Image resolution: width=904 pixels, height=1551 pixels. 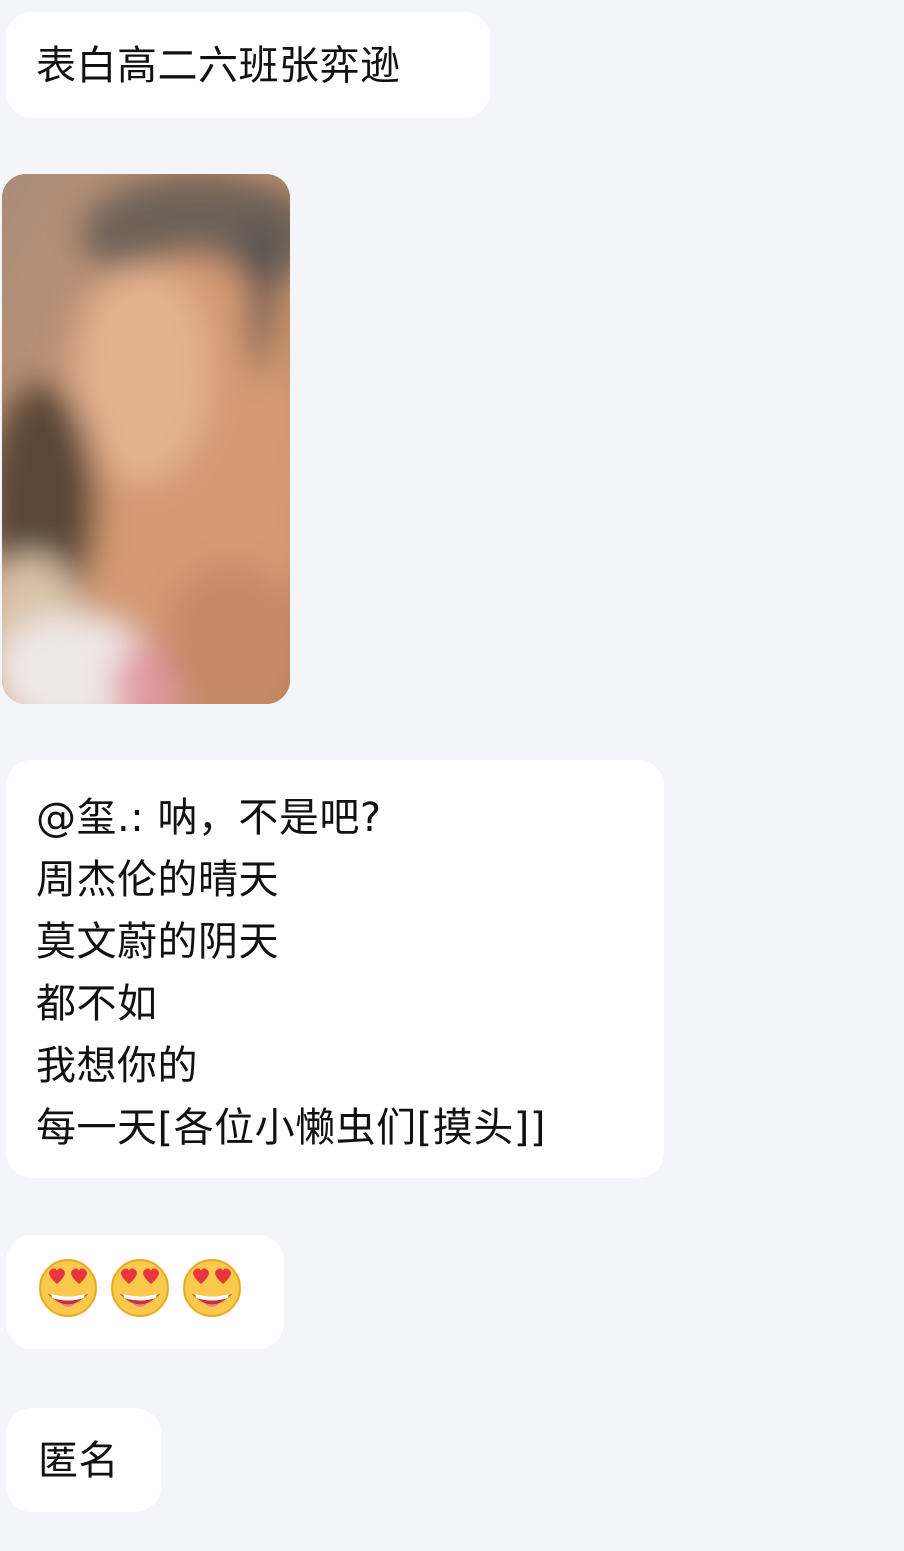 What do you see at coordinates (78, 1461) in the screenshot?
I see `message-text: 匿名` at bounding box center [78, 1461].